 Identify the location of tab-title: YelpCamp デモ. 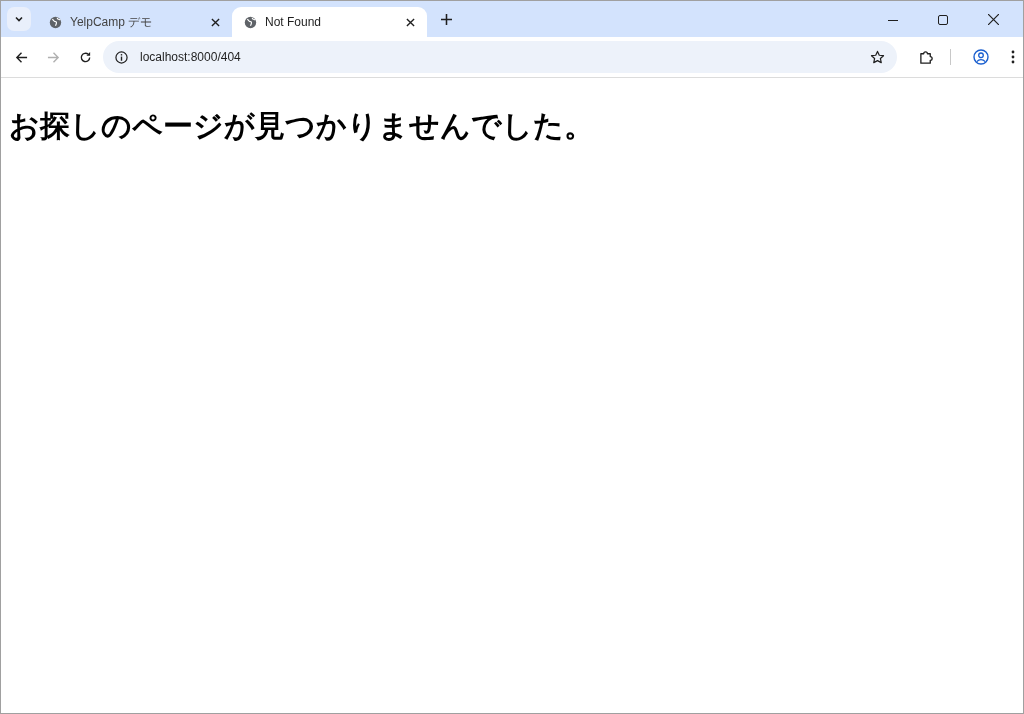
(112, 22).